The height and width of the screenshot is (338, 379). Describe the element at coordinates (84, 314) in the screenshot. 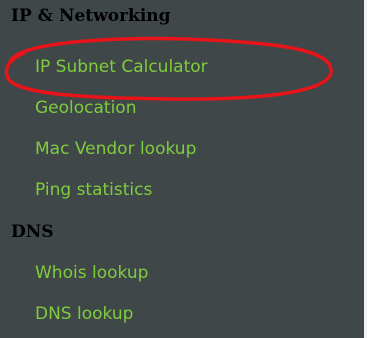

I see `menu-item-dns-lookup: DNS lookup` at that location.